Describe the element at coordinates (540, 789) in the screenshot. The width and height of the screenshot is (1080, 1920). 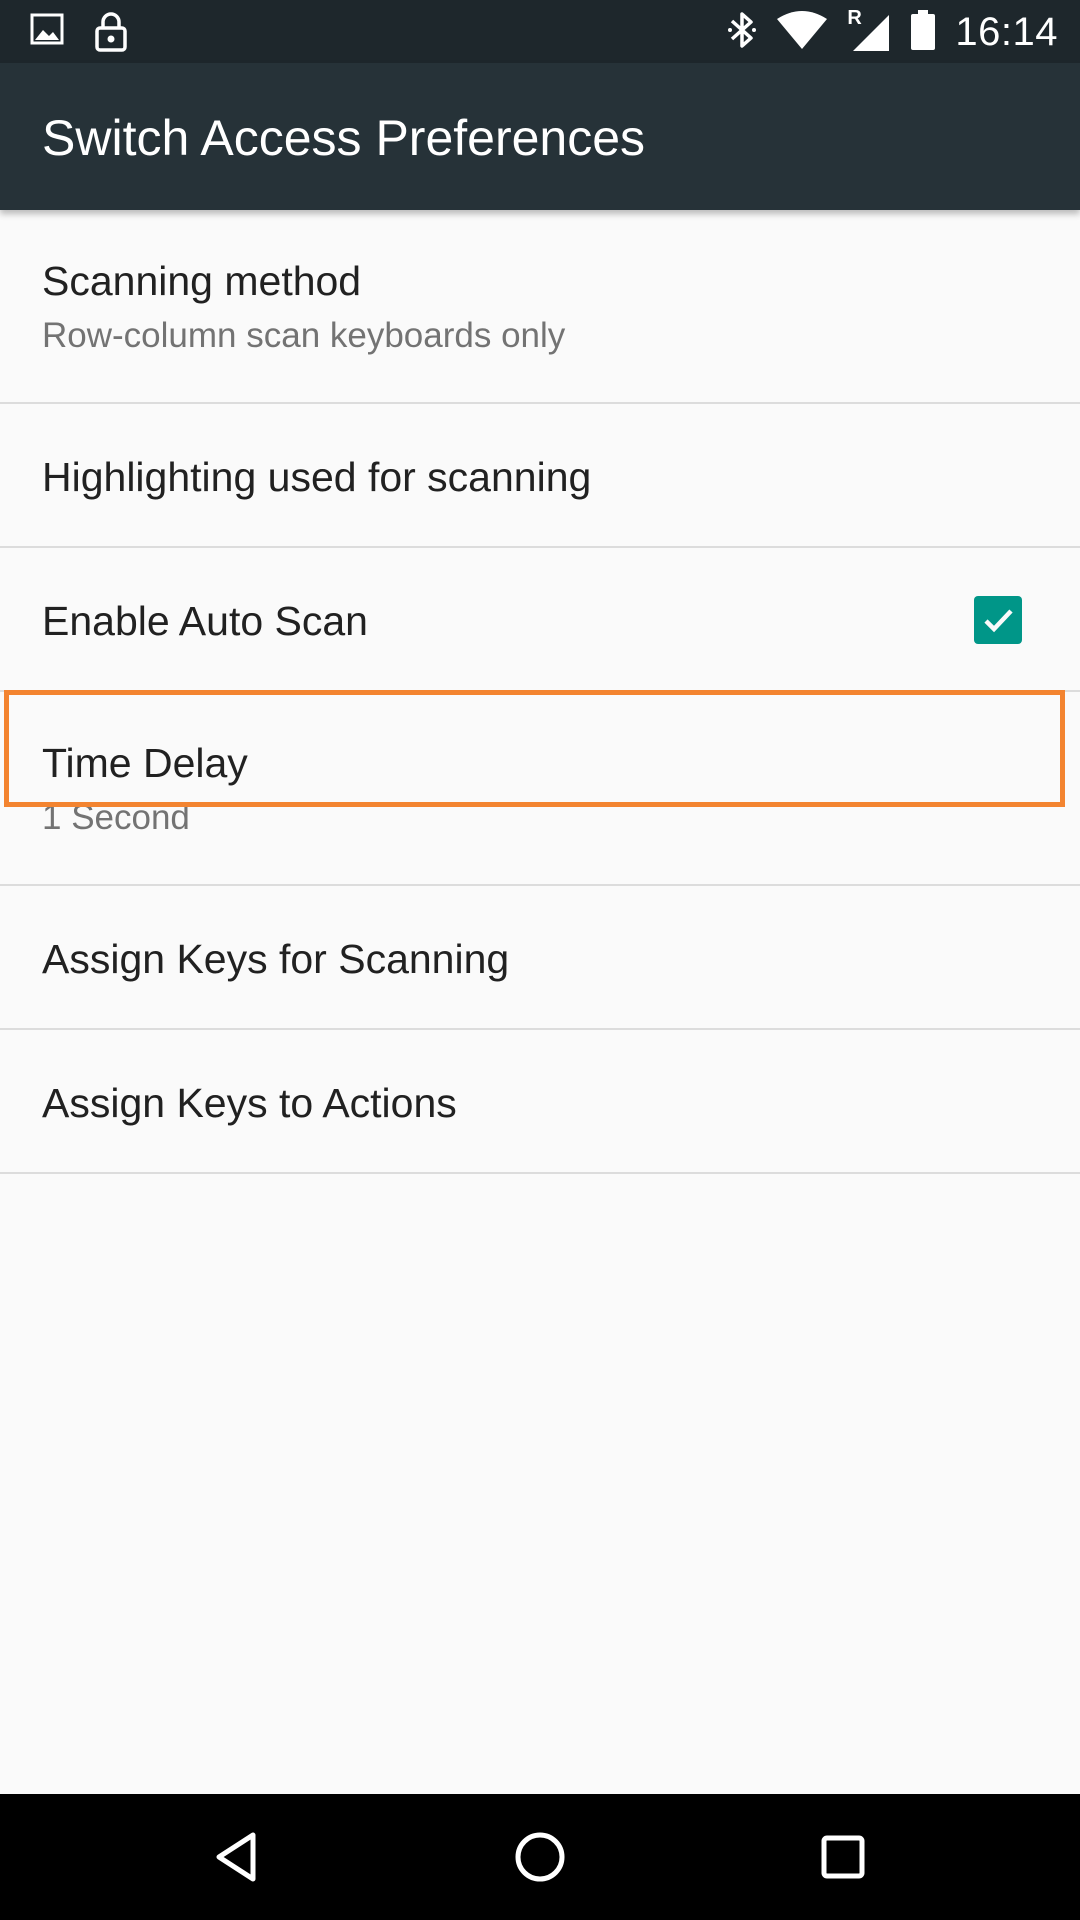
I see `pref-time-delay: Time Delay 1 Second` at that location.